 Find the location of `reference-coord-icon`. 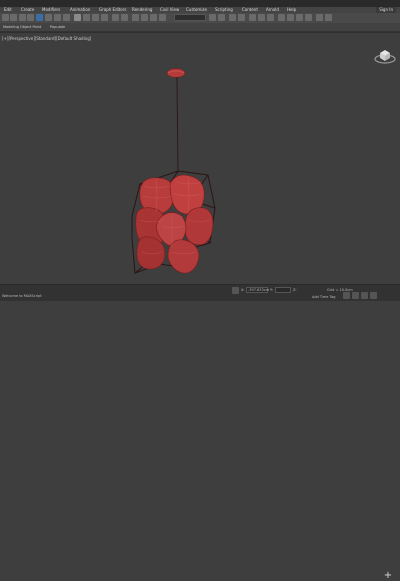

reference-coord-icon is located at coordinates (115, 17).